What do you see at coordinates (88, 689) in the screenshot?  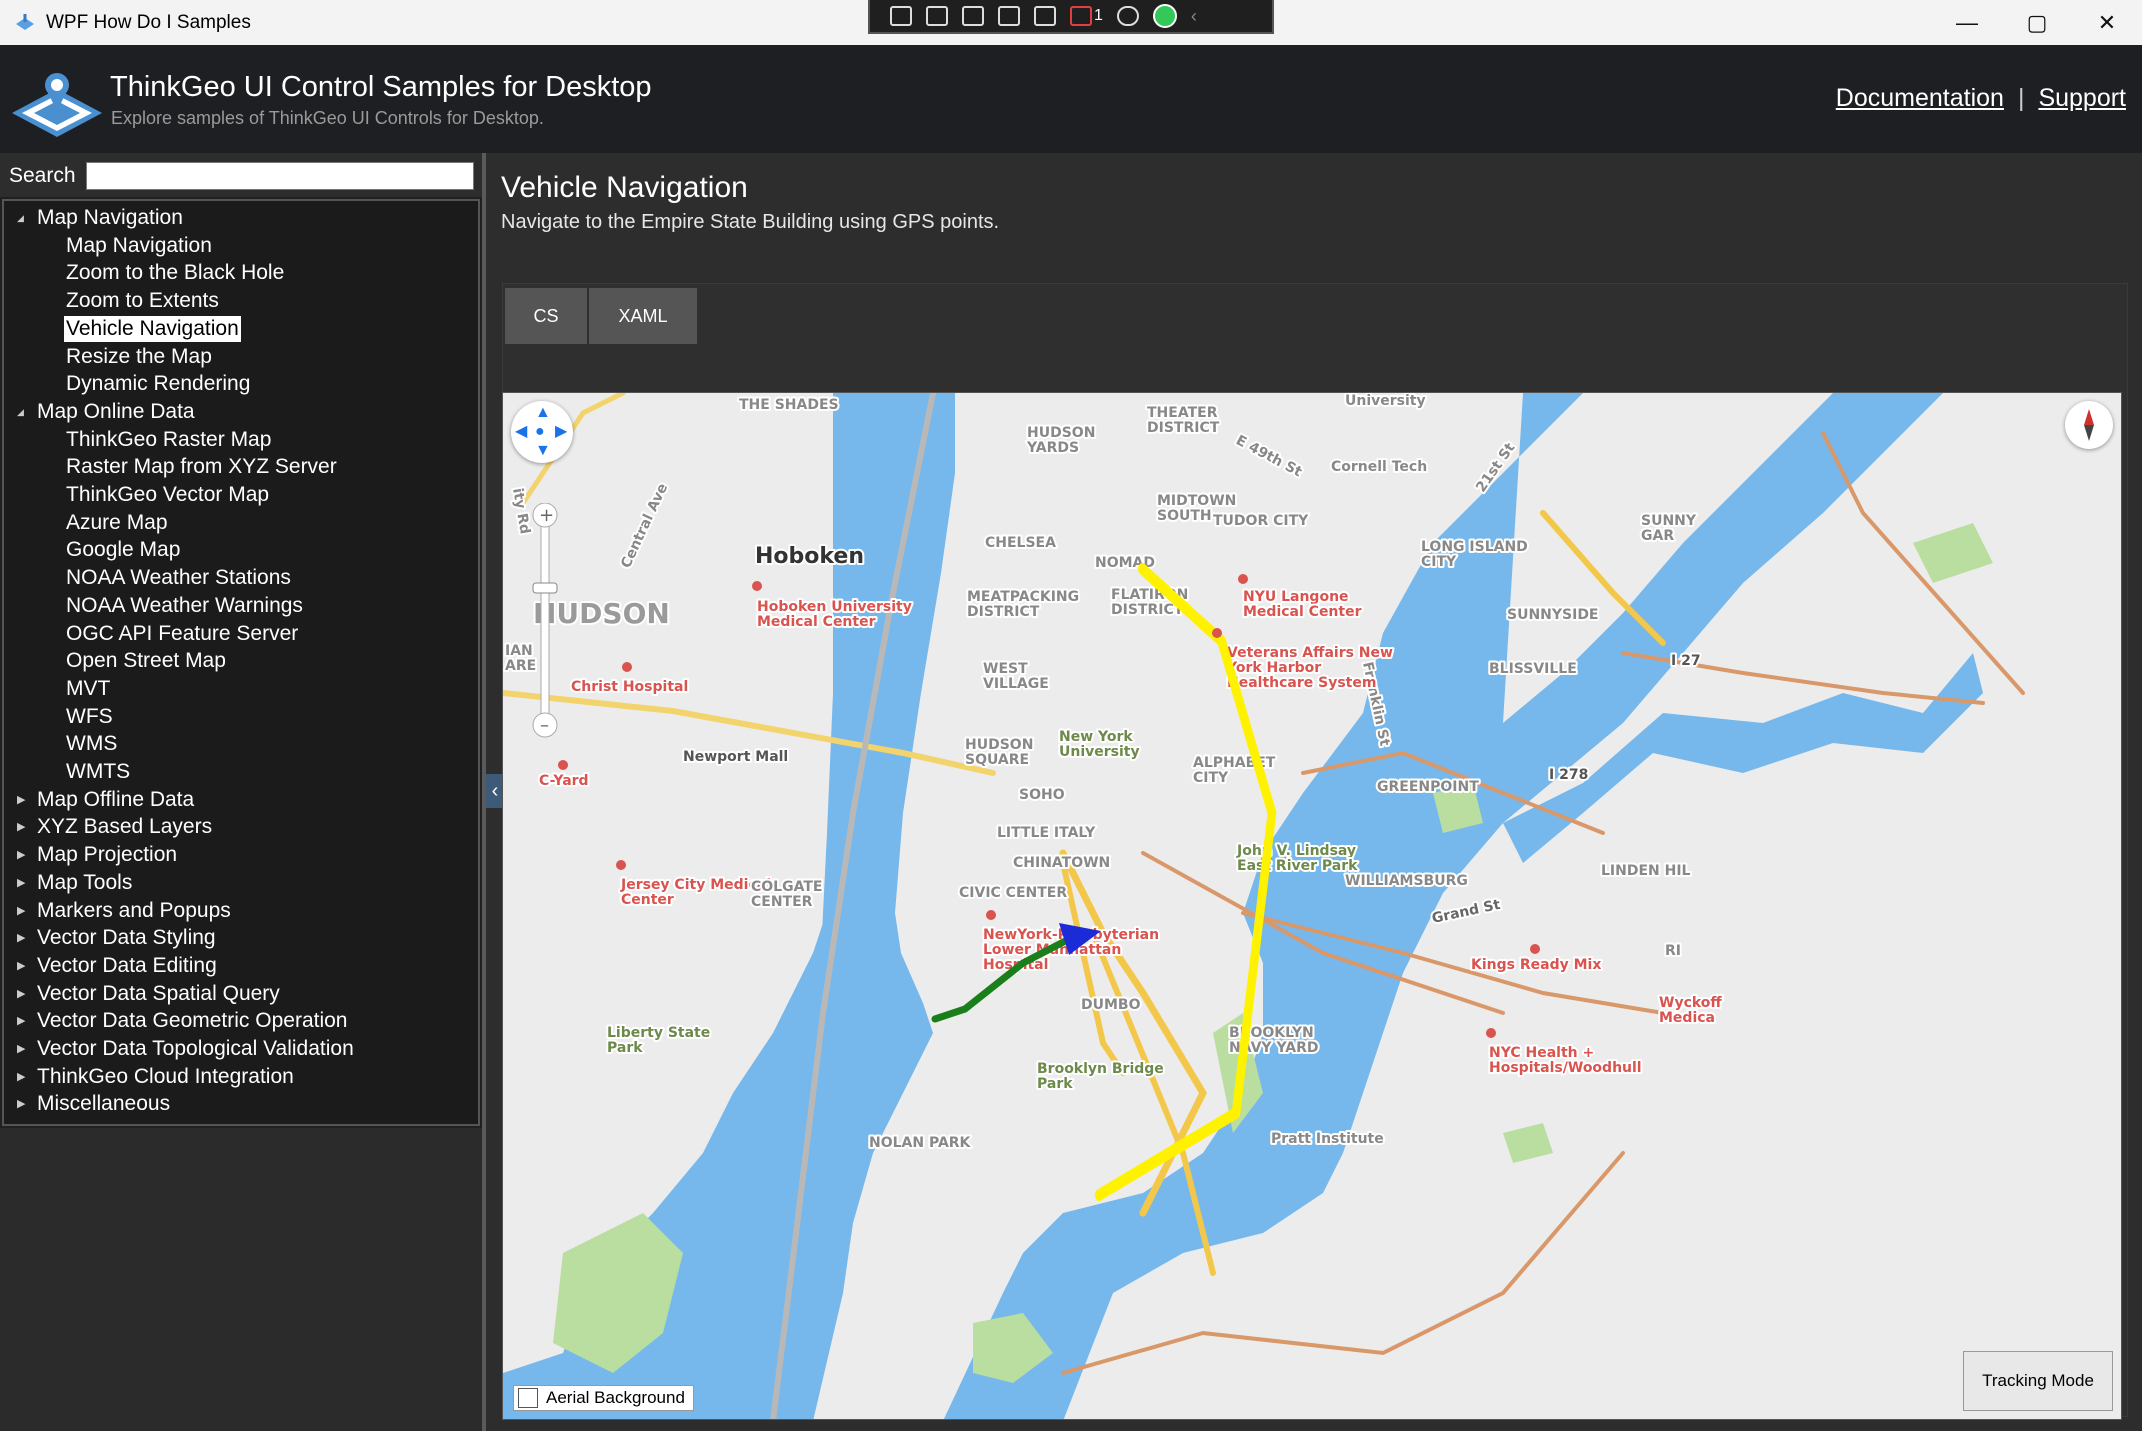 I see `tree-item: MVT` at bounding box center [88, 689].